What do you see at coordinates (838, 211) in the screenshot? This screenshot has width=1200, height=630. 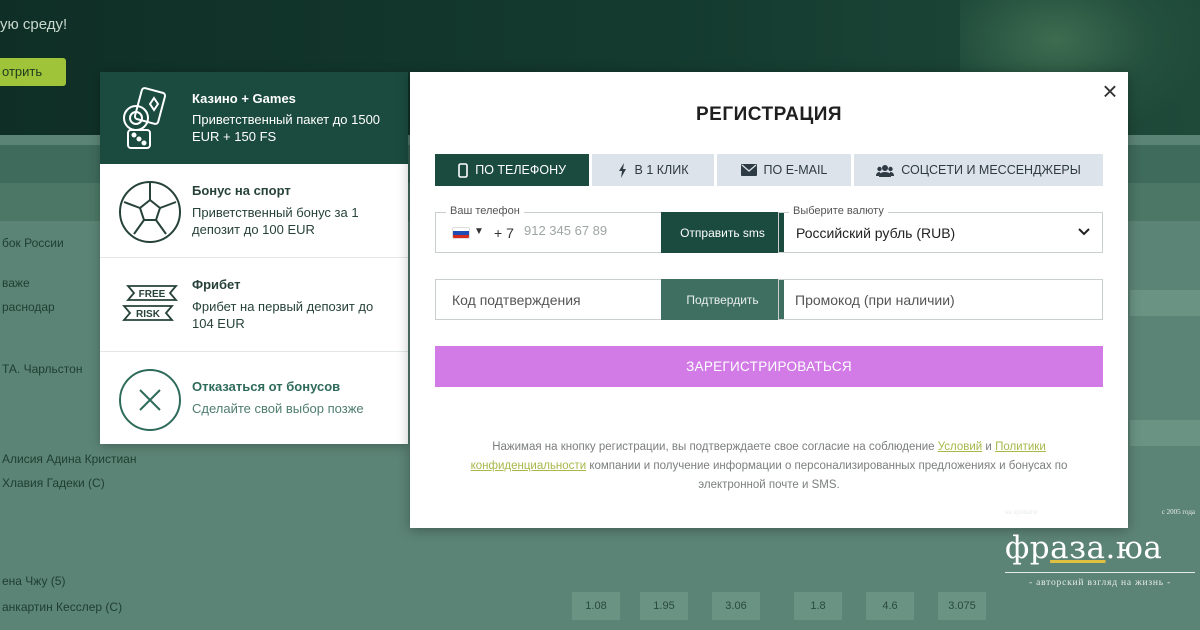 I see `currency-label: Выберите валюту` at bounding box center [838, 211].